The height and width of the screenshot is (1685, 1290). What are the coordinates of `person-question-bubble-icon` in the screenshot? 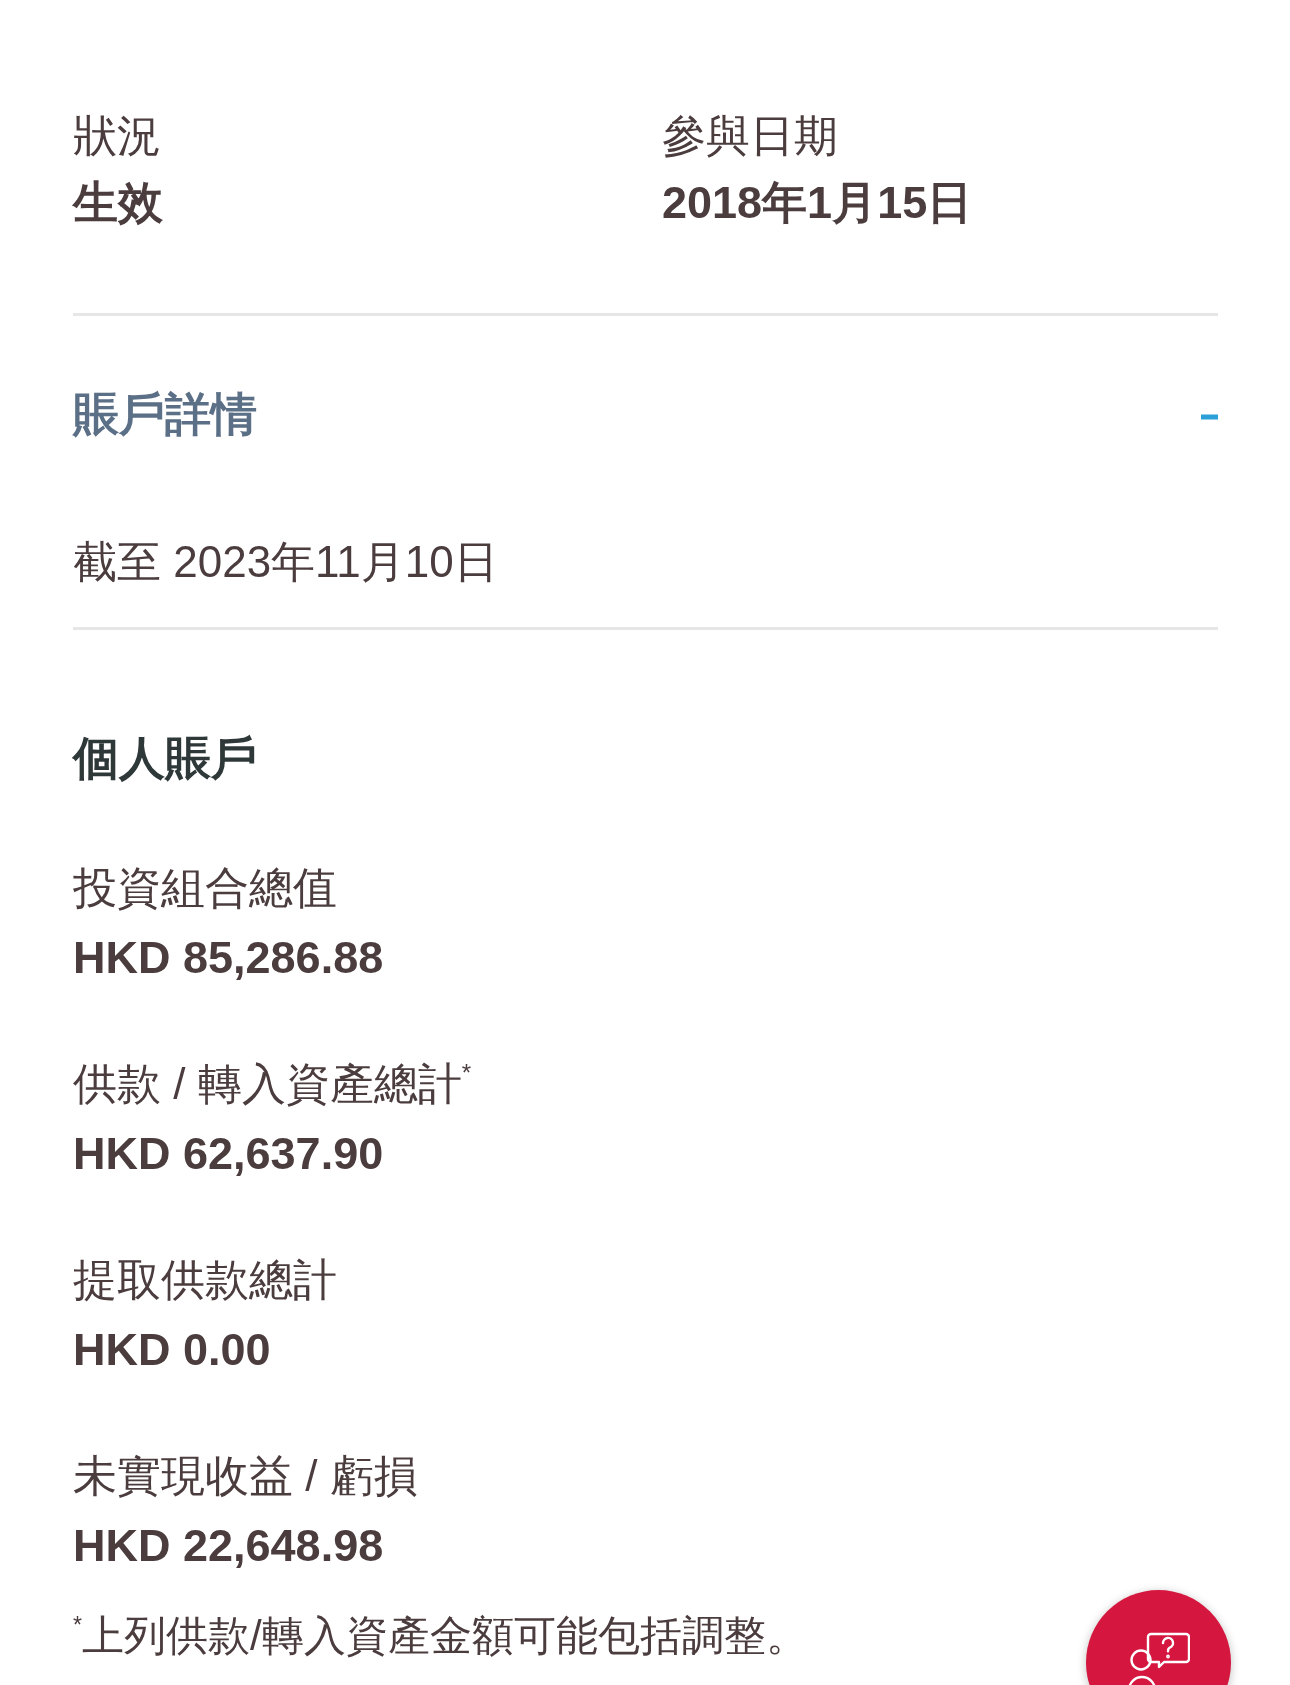 It's located at (1158, 1658).